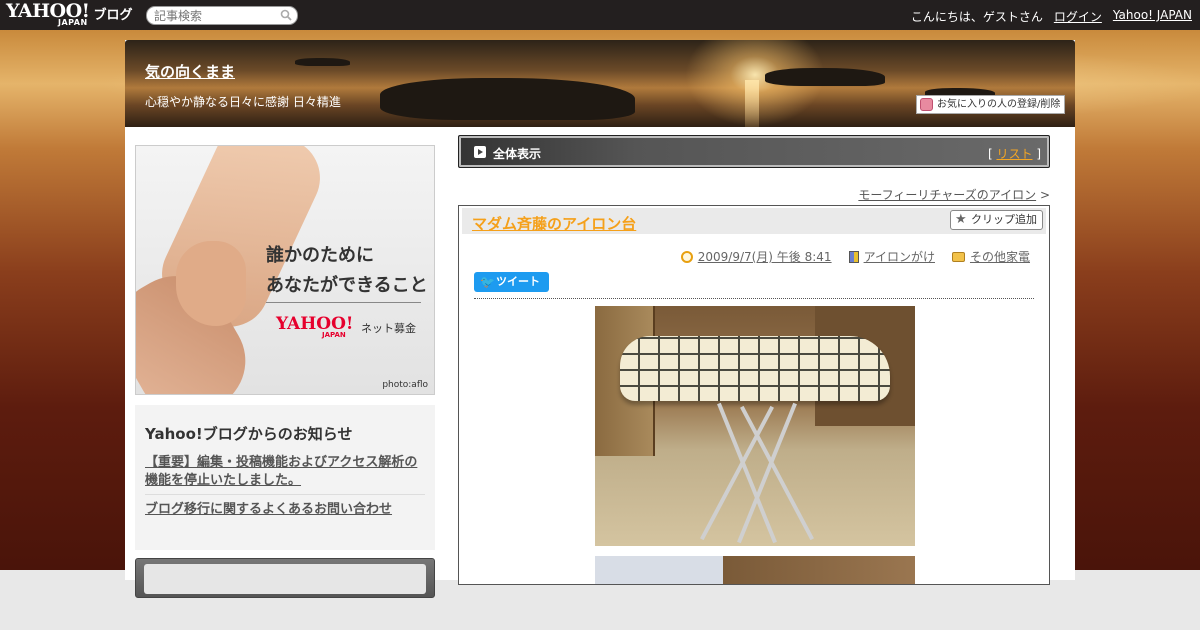 This screenshot has height=630, width=1200. Describe the element at coordinates (1044, 195) in the screenshot. I see `previous-arrow: >` at that location.